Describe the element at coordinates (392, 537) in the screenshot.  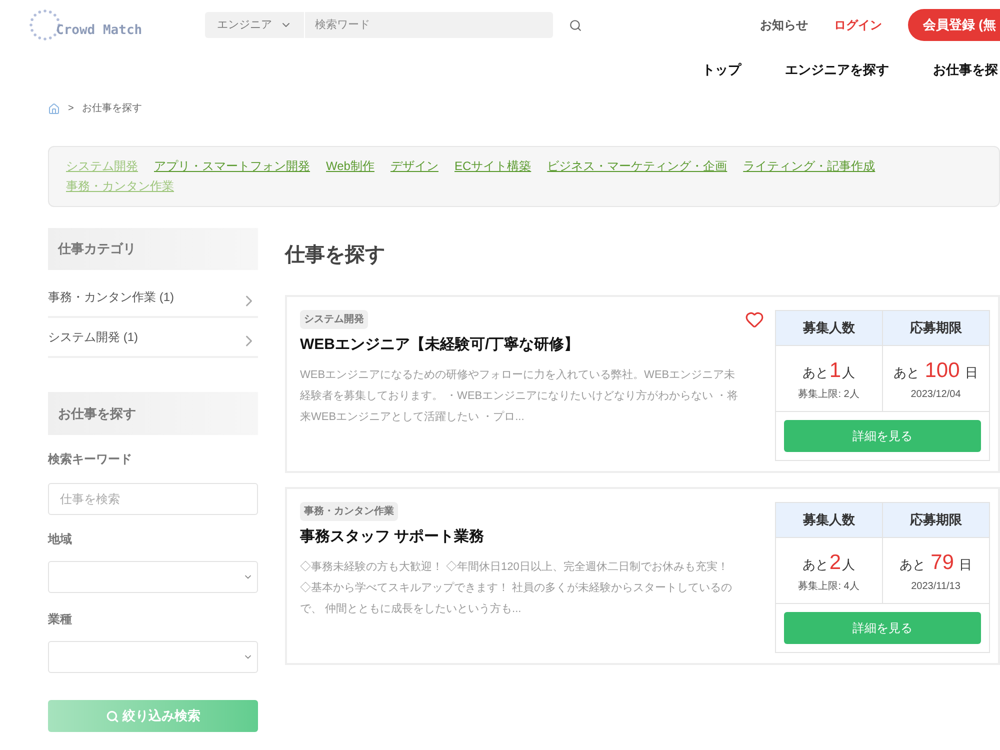
I see `job-title: 事務スタッフ サポート業務` at that location.